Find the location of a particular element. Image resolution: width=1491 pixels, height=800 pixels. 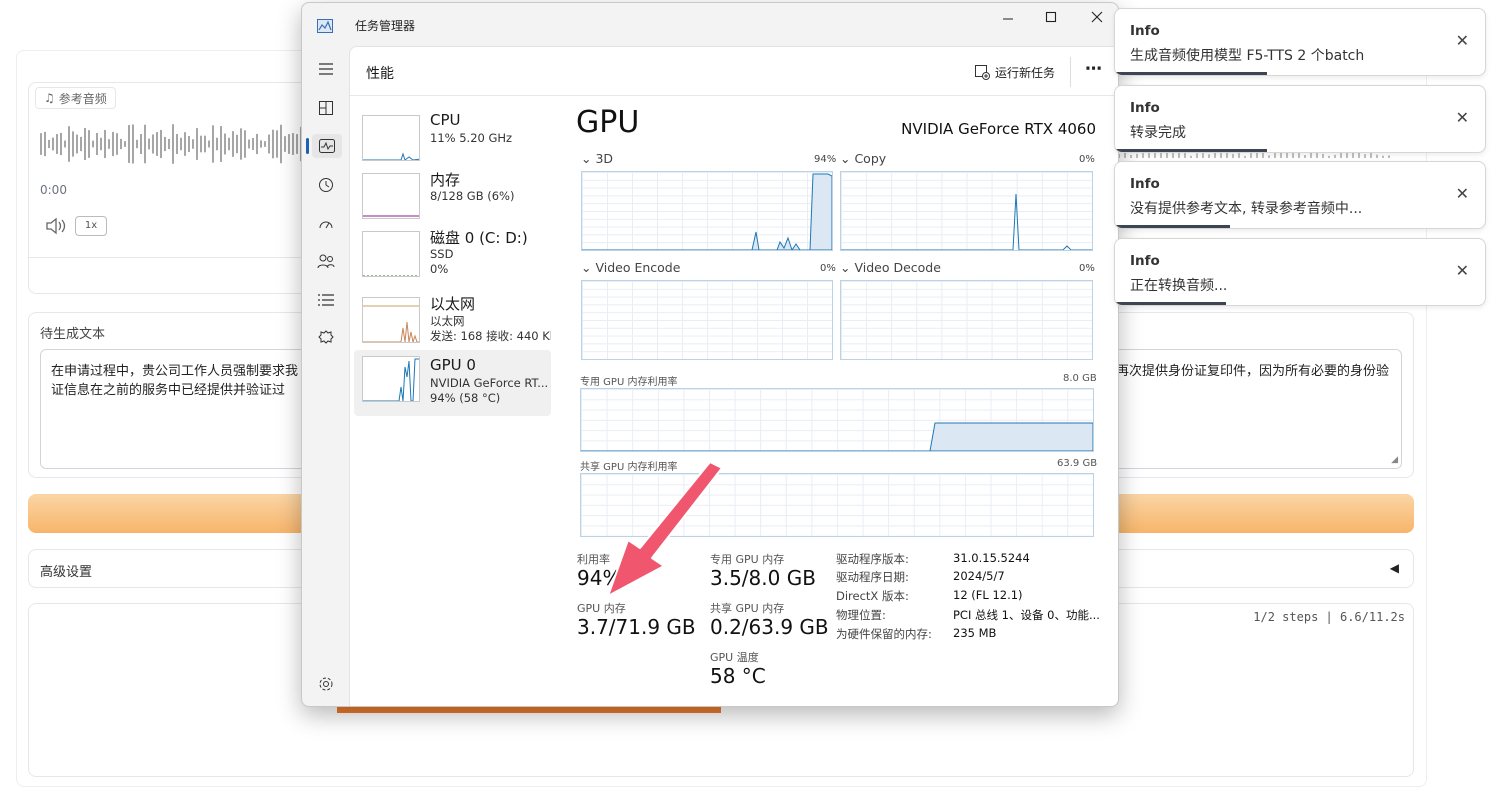

menu-icon is located at coordinates (326, 69).